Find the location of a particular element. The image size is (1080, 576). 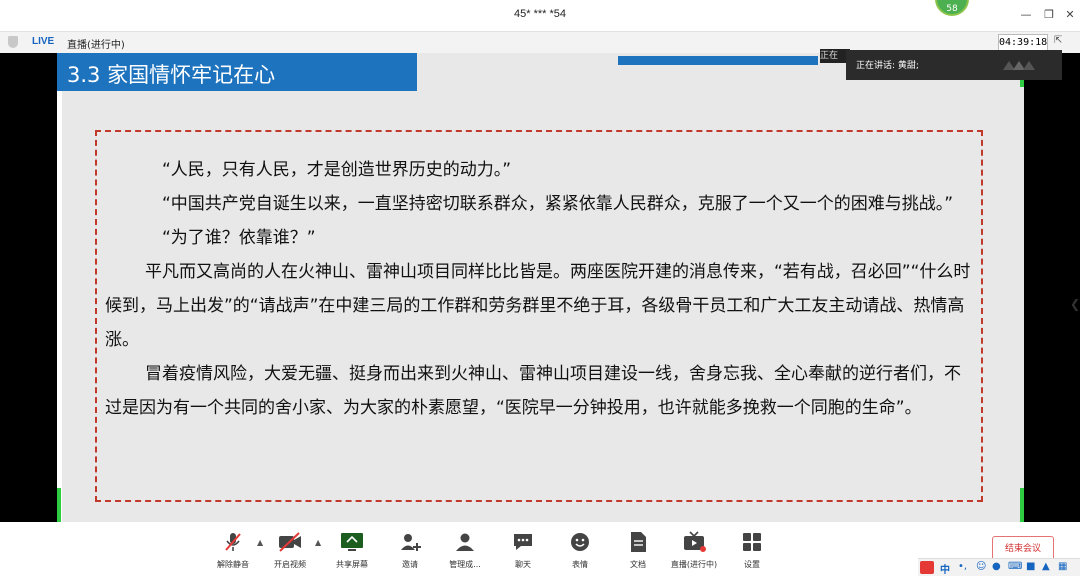

keyboard-icon: ⌨ is located at coordinates (1015, 566).